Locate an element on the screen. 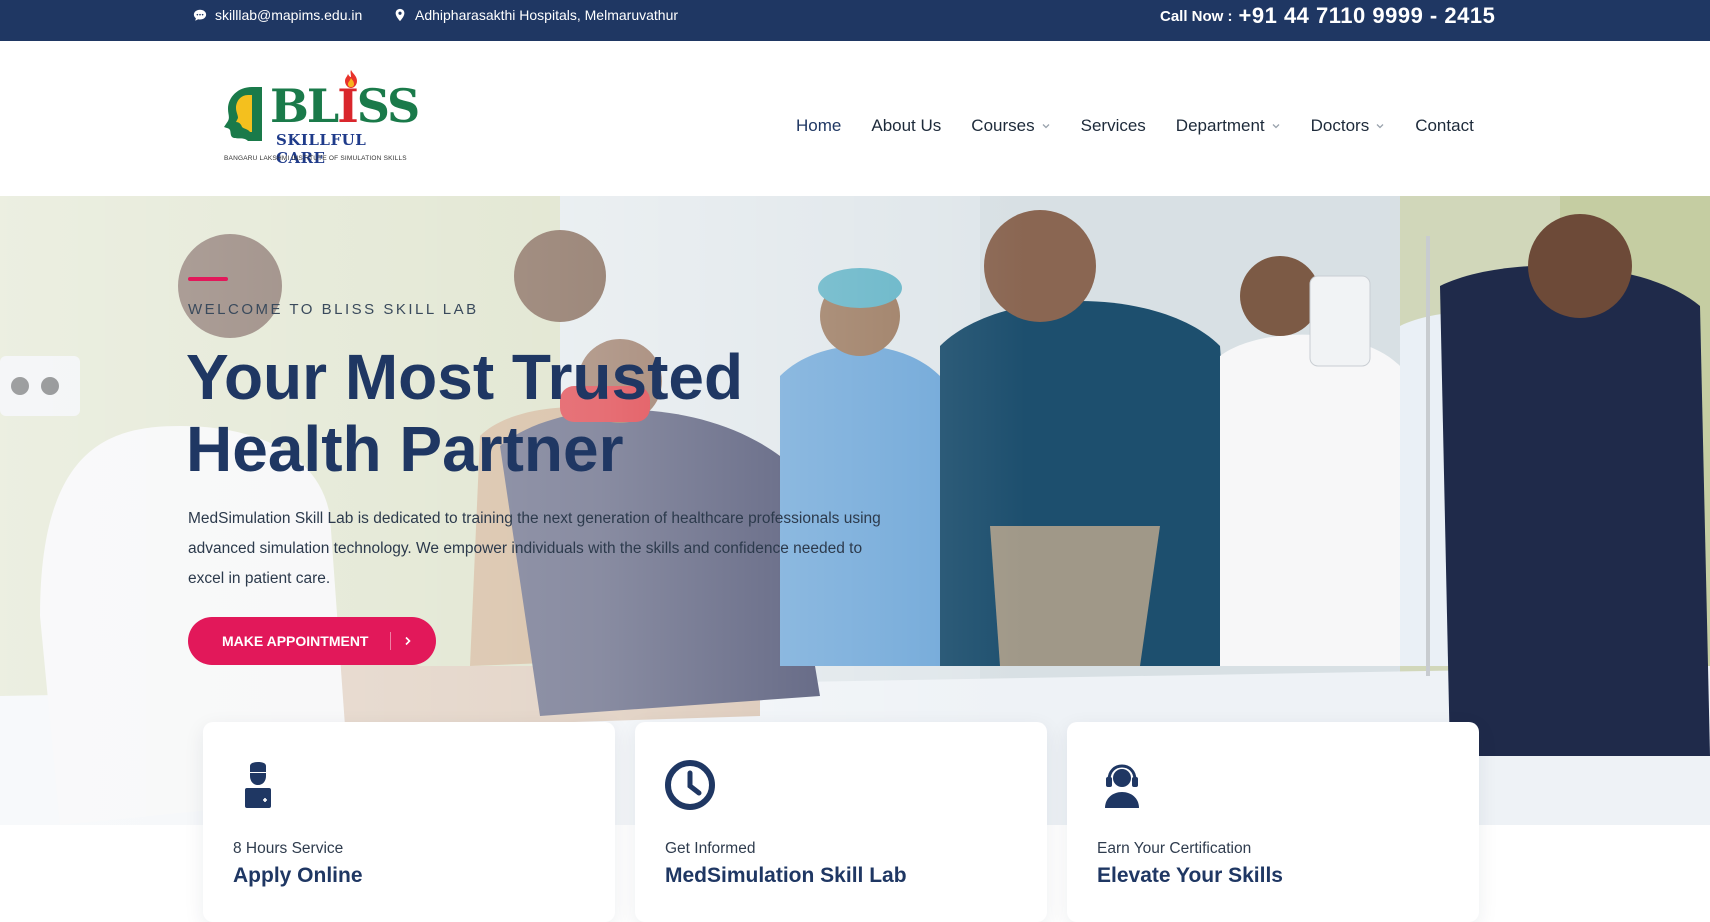 This screenshot has height=922, width=1710. hero-eyebrow: WELCOME TO BLISS SKILL LAB is located at coordinates (333, 309).